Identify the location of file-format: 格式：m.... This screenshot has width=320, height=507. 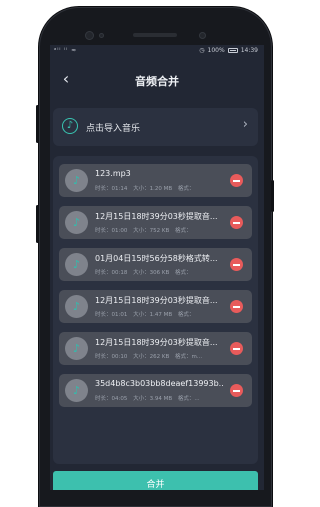
(189, 357).